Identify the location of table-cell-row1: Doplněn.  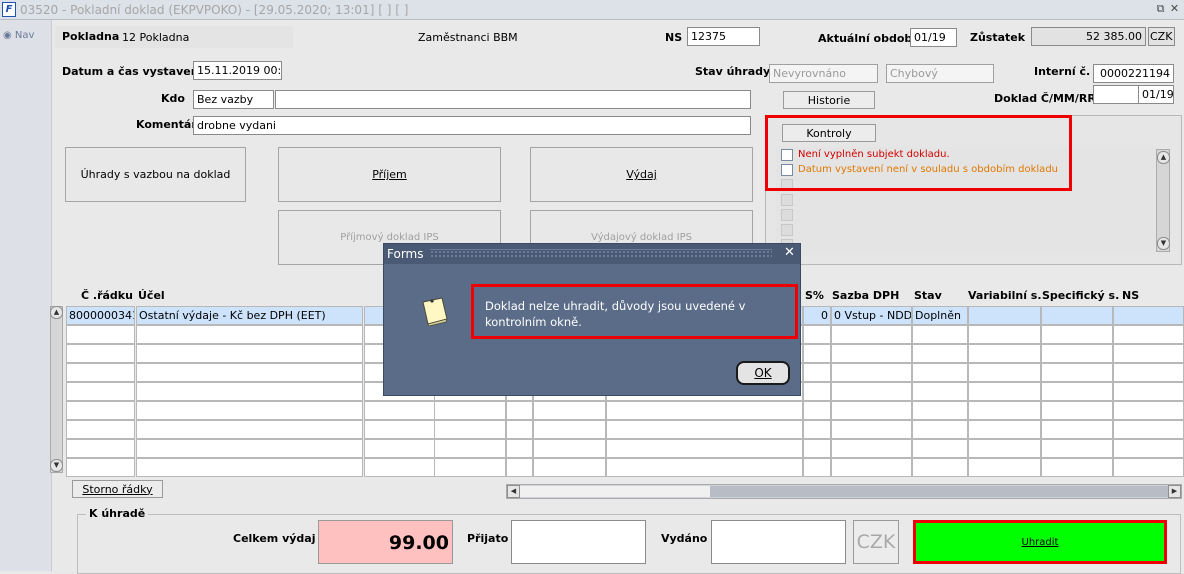
(940, 315).